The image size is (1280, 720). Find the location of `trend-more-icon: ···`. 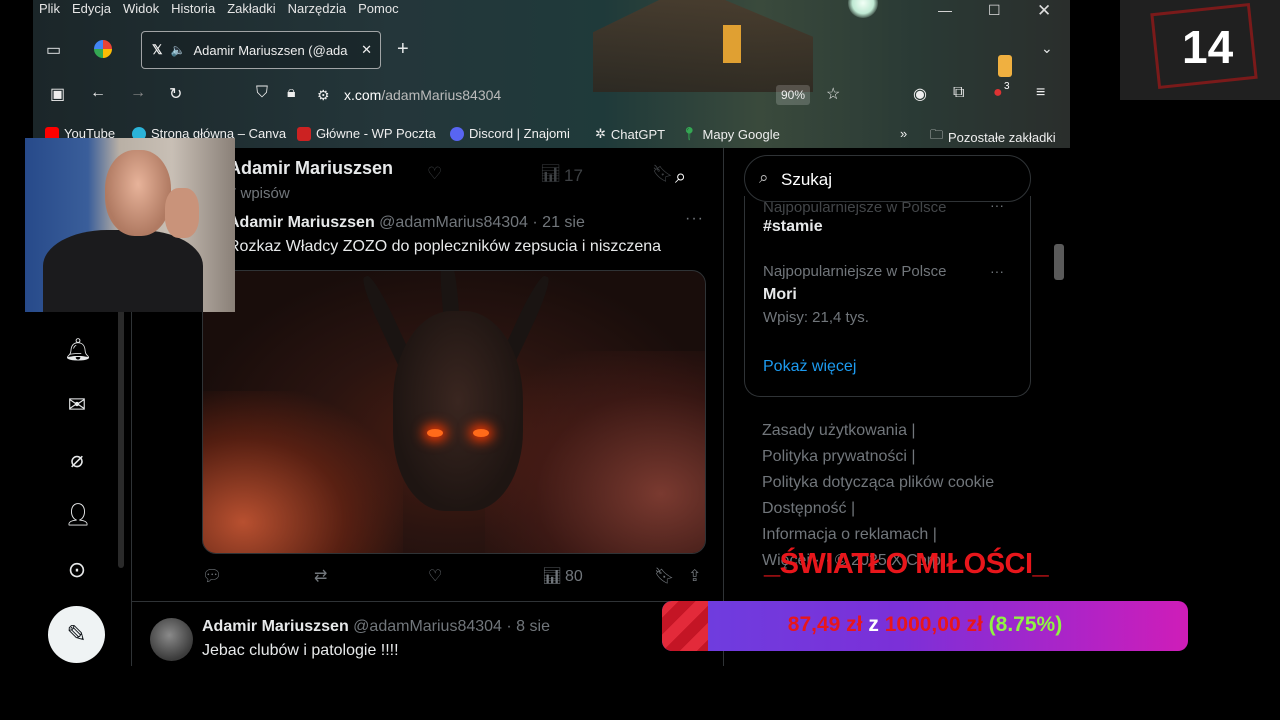

trend-more-icon: ··· is located at coordinates (997, 271).